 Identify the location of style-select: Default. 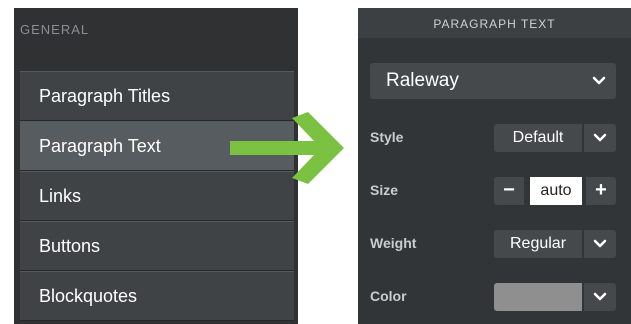
(538, 138).